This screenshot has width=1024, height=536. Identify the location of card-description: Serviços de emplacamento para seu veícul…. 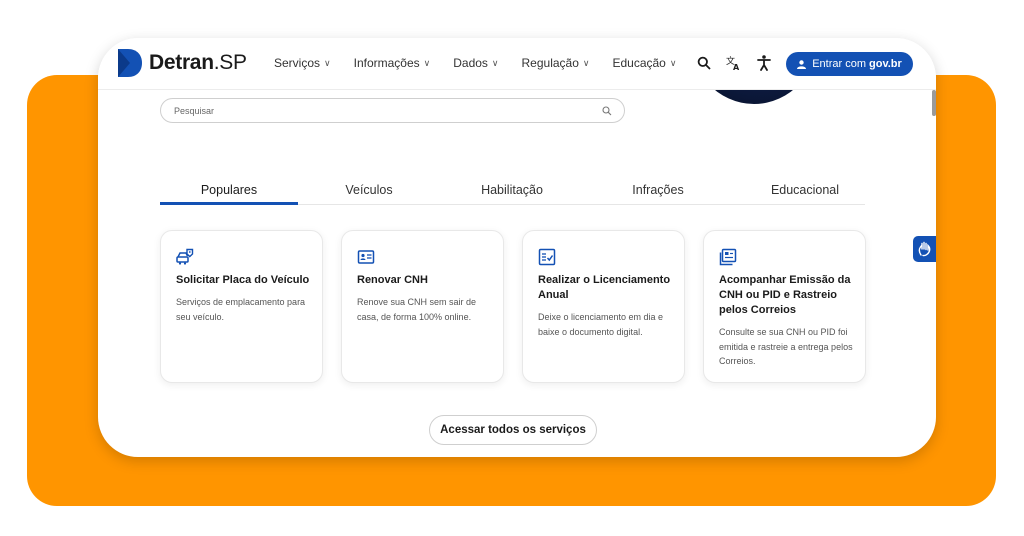
(241, 309).